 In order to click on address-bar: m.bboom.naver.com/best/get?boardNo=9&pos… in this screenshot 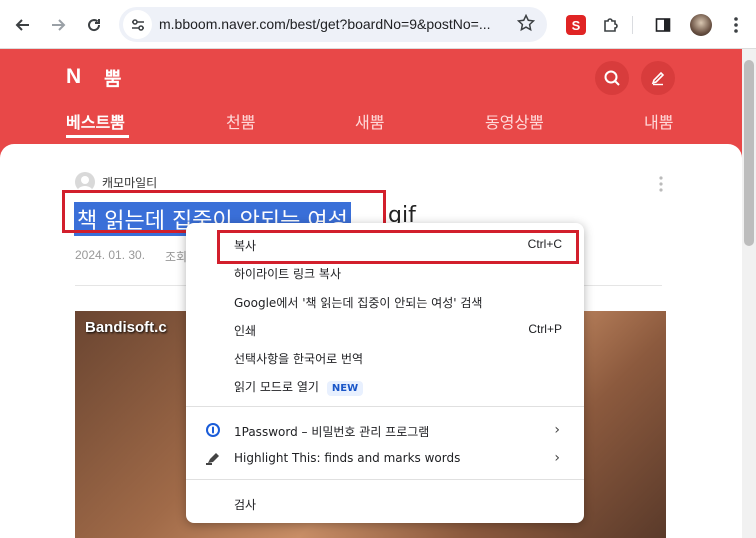, I will do `click(333, 24)`.